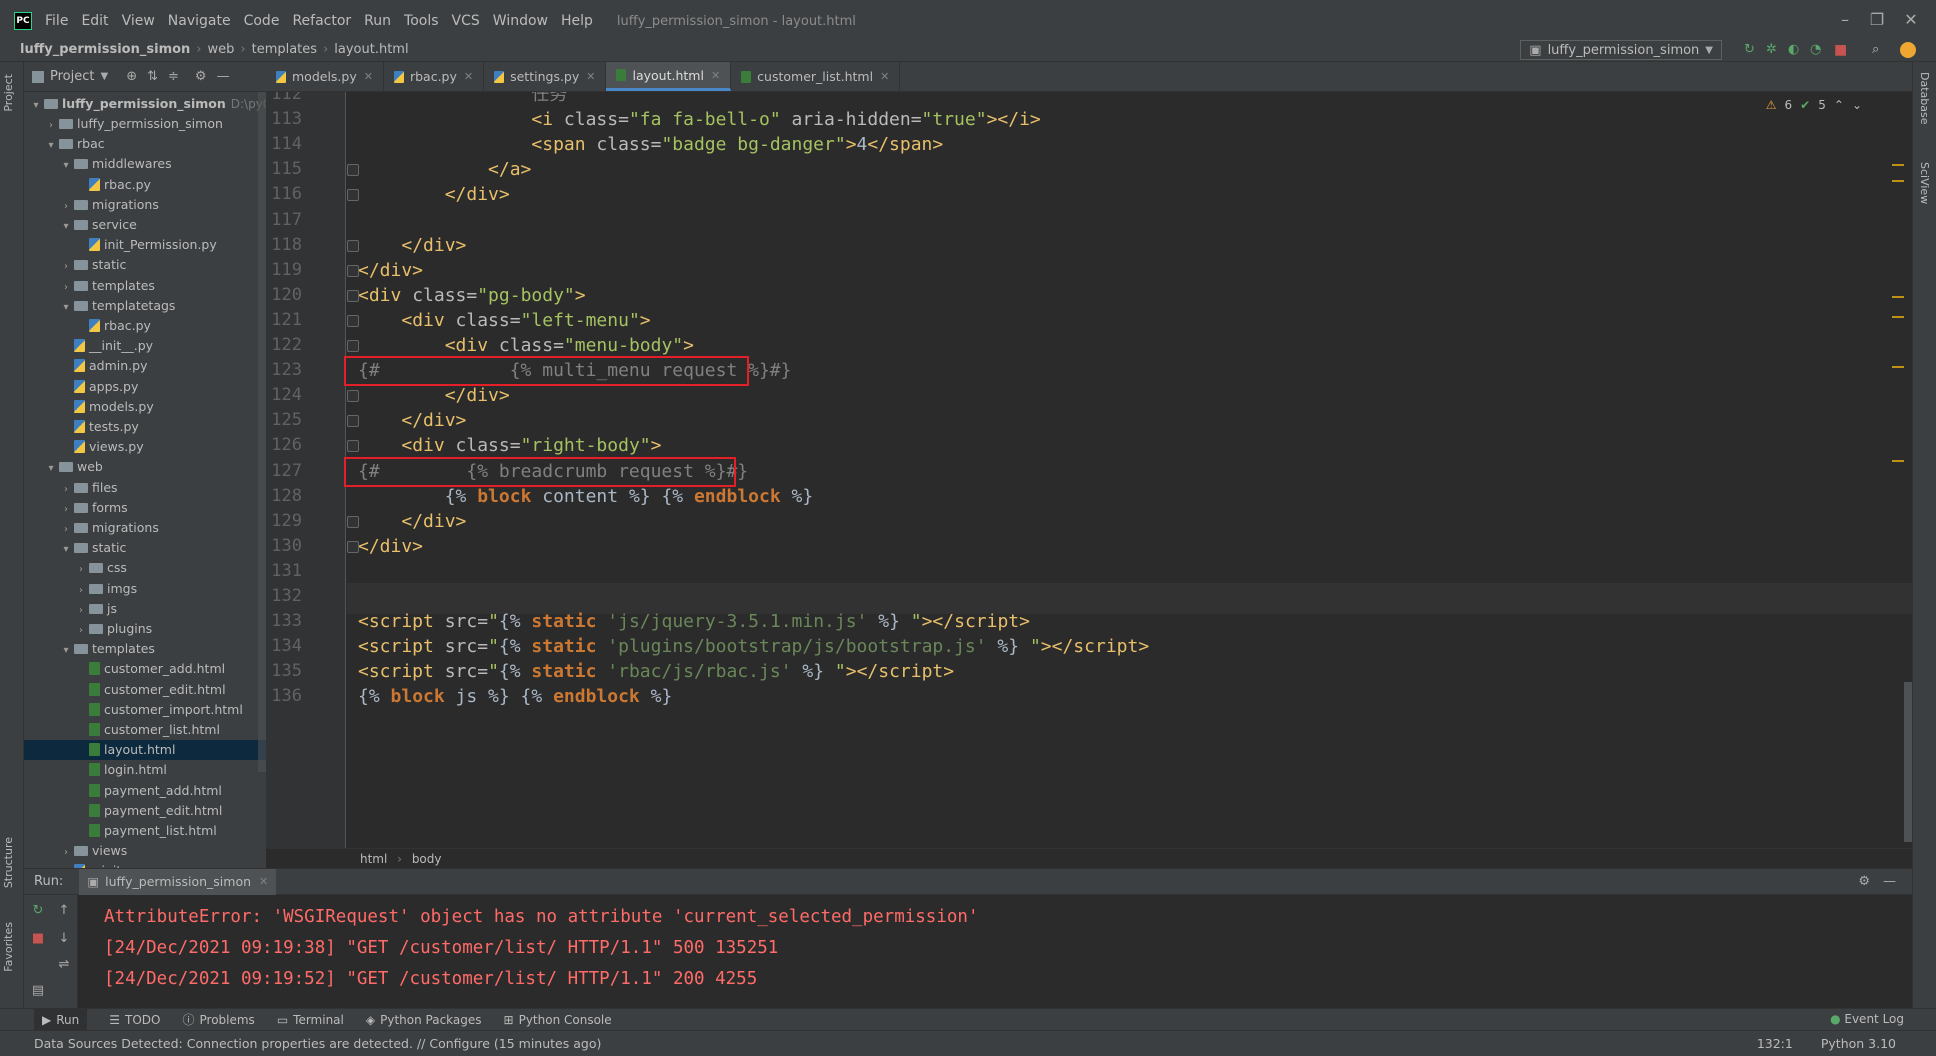 The width and height of the screenshot is (1936, 1056). I want to click on tree-file: models.py, so click(145, 407).